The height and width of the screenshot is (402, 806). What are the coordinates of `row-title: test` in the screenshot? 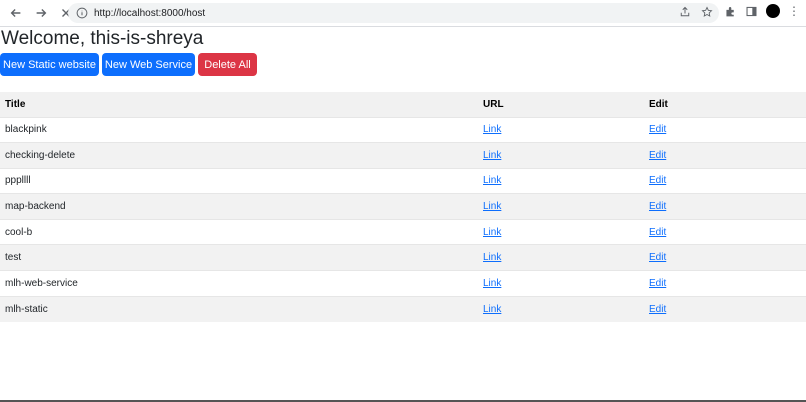 It's located at (239, 257).